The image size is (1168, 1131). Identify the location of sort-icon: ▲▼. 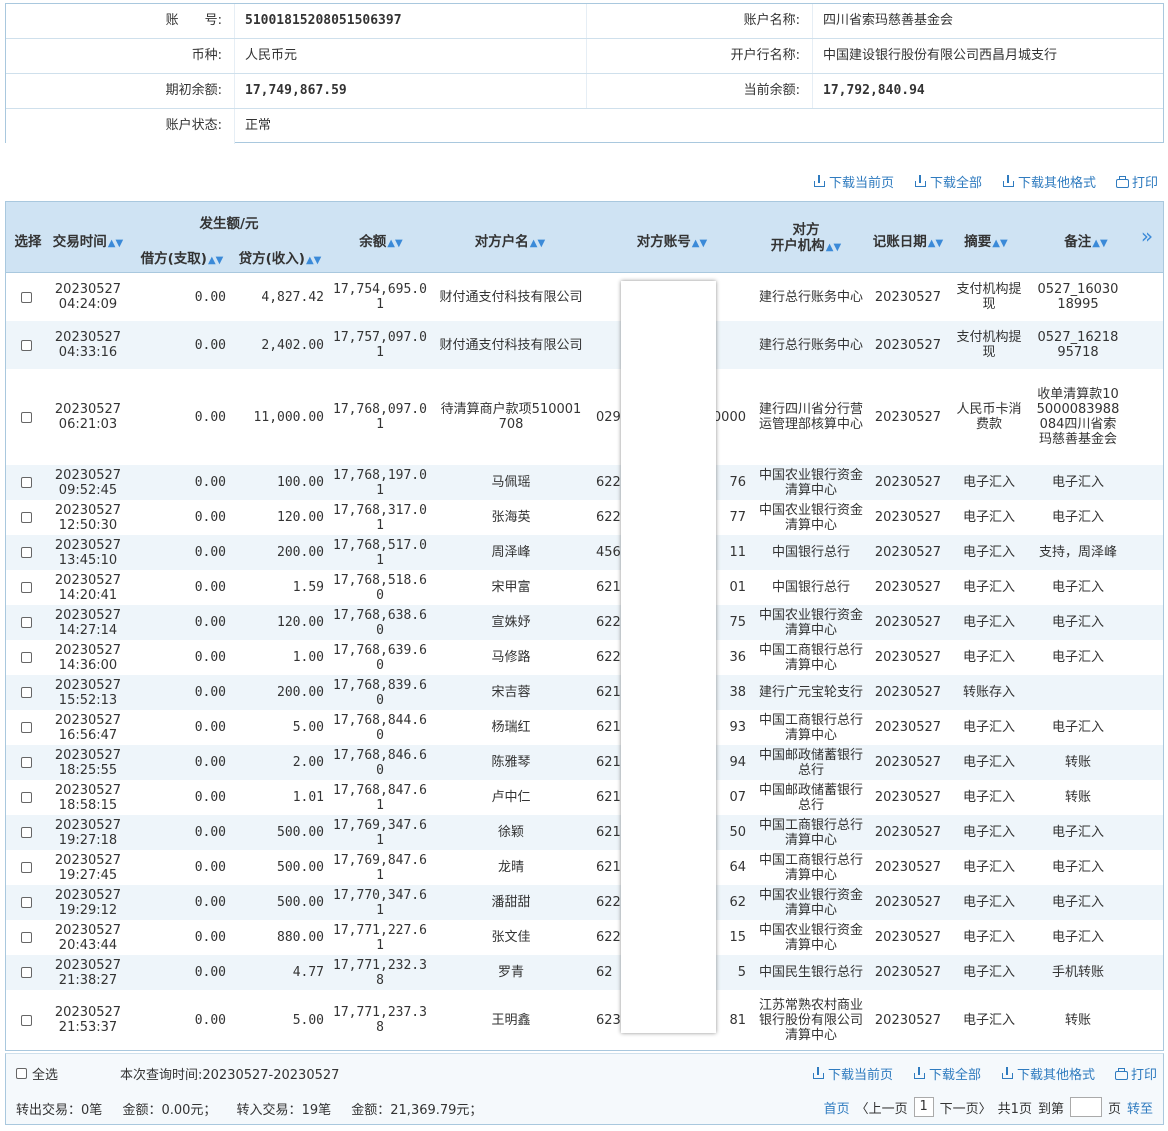
(313, 260).